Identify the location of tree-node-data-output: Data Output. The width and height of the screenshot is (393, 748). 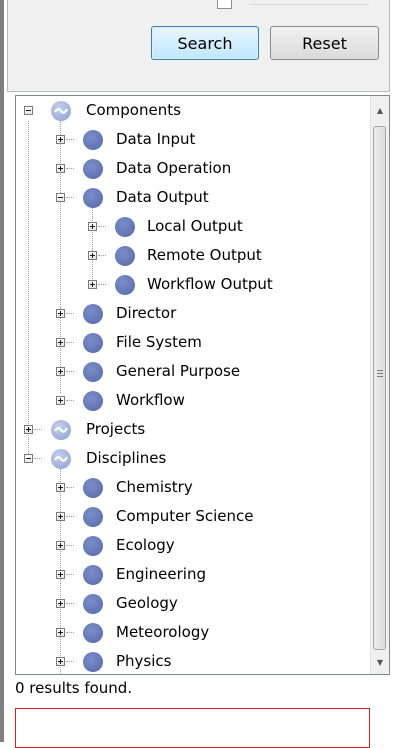
(193, 198).